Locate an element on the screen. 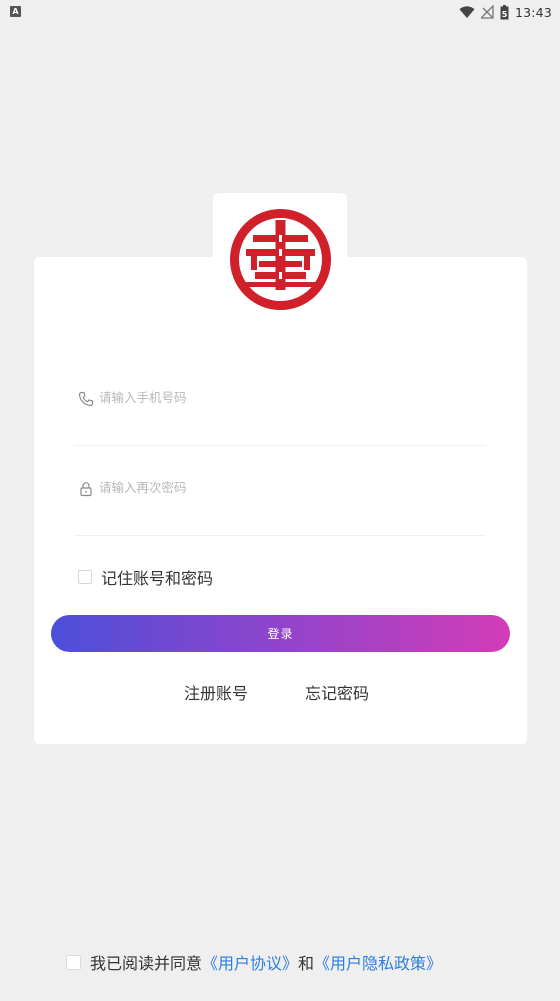 The image size is (560, 1001). remember-checkbox is located at coordinates (85, 577).